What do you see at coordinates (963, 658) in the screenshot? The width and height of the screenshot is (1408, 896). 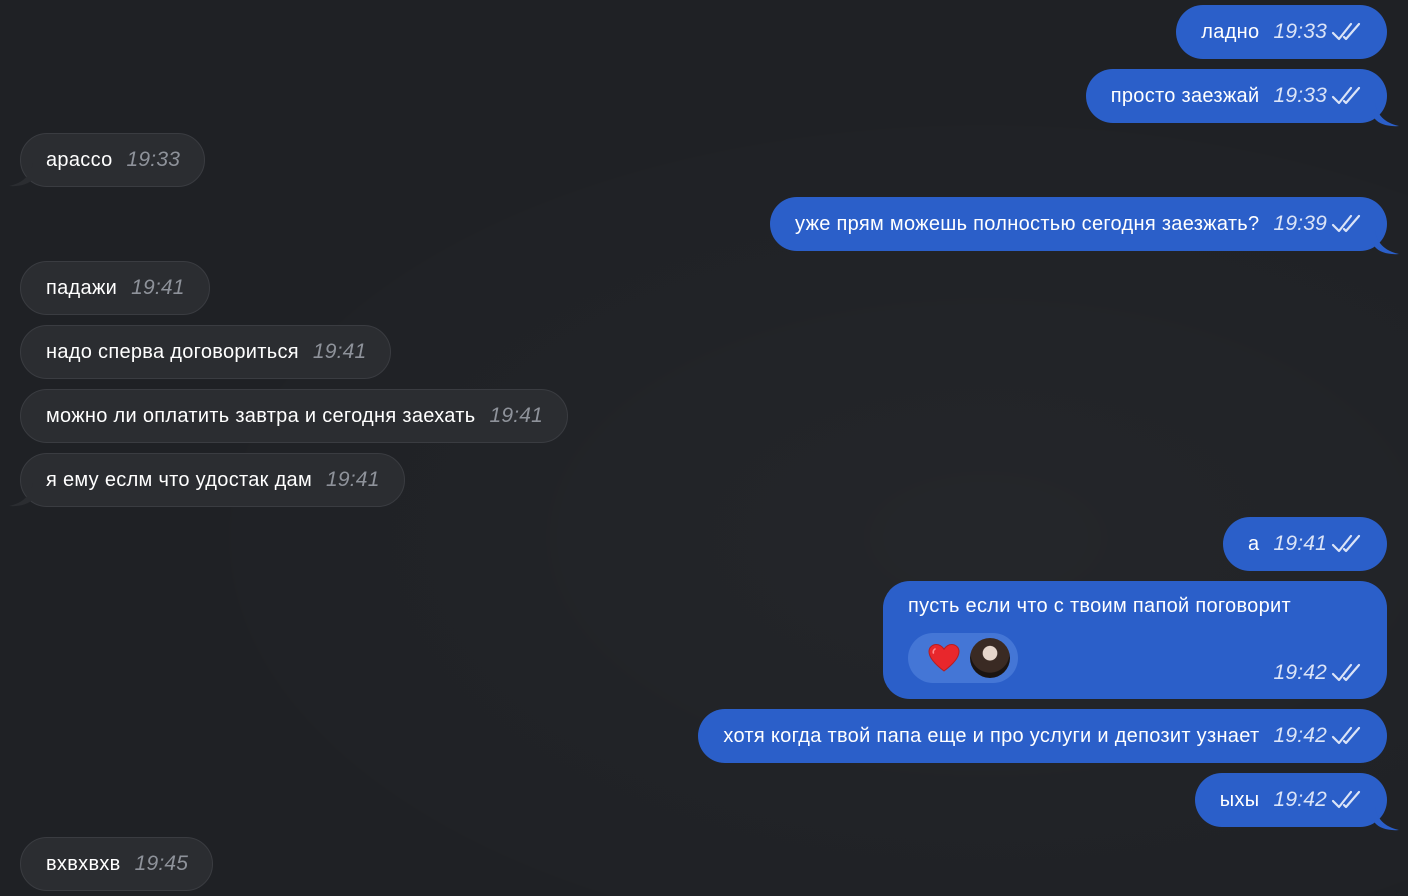 I see `reaction-pill` at bounding box center [963, 658].